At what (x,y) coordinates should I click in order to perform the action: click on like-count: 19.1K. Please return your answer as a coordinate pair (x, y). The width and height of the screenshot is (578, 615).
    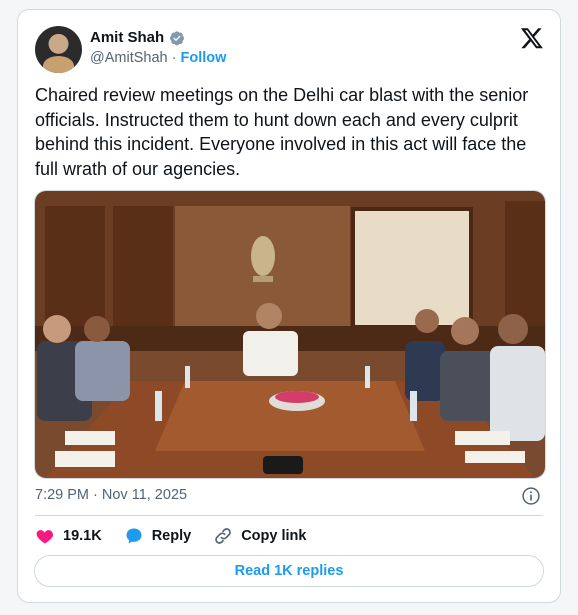
    Looking at the image, I should click on (82, 536).